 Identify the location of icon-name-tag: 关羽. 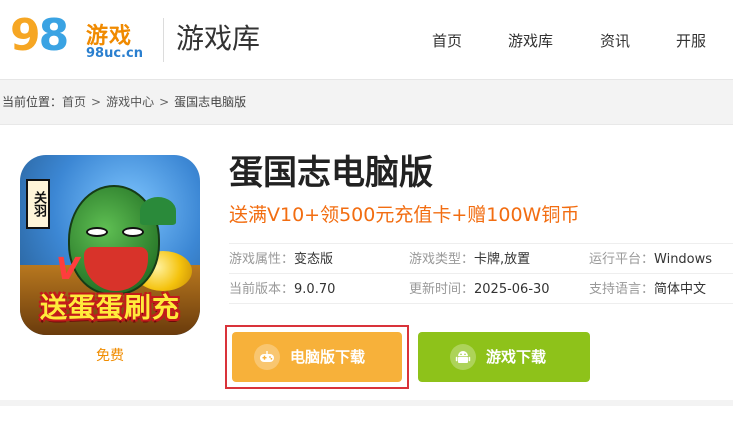
(38, 204).